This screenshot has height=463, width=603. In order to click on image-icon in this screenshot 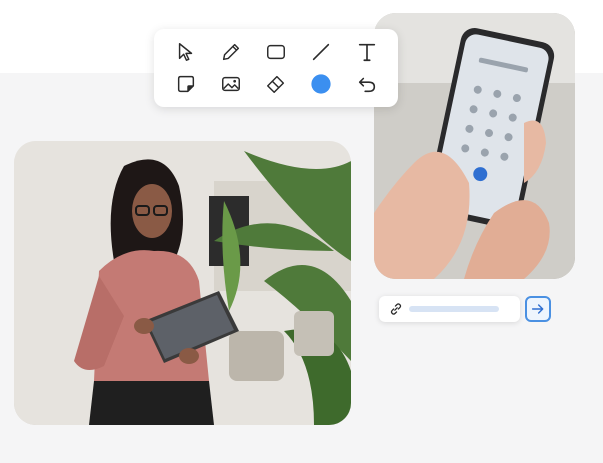, I will do `click(231, 84)`.